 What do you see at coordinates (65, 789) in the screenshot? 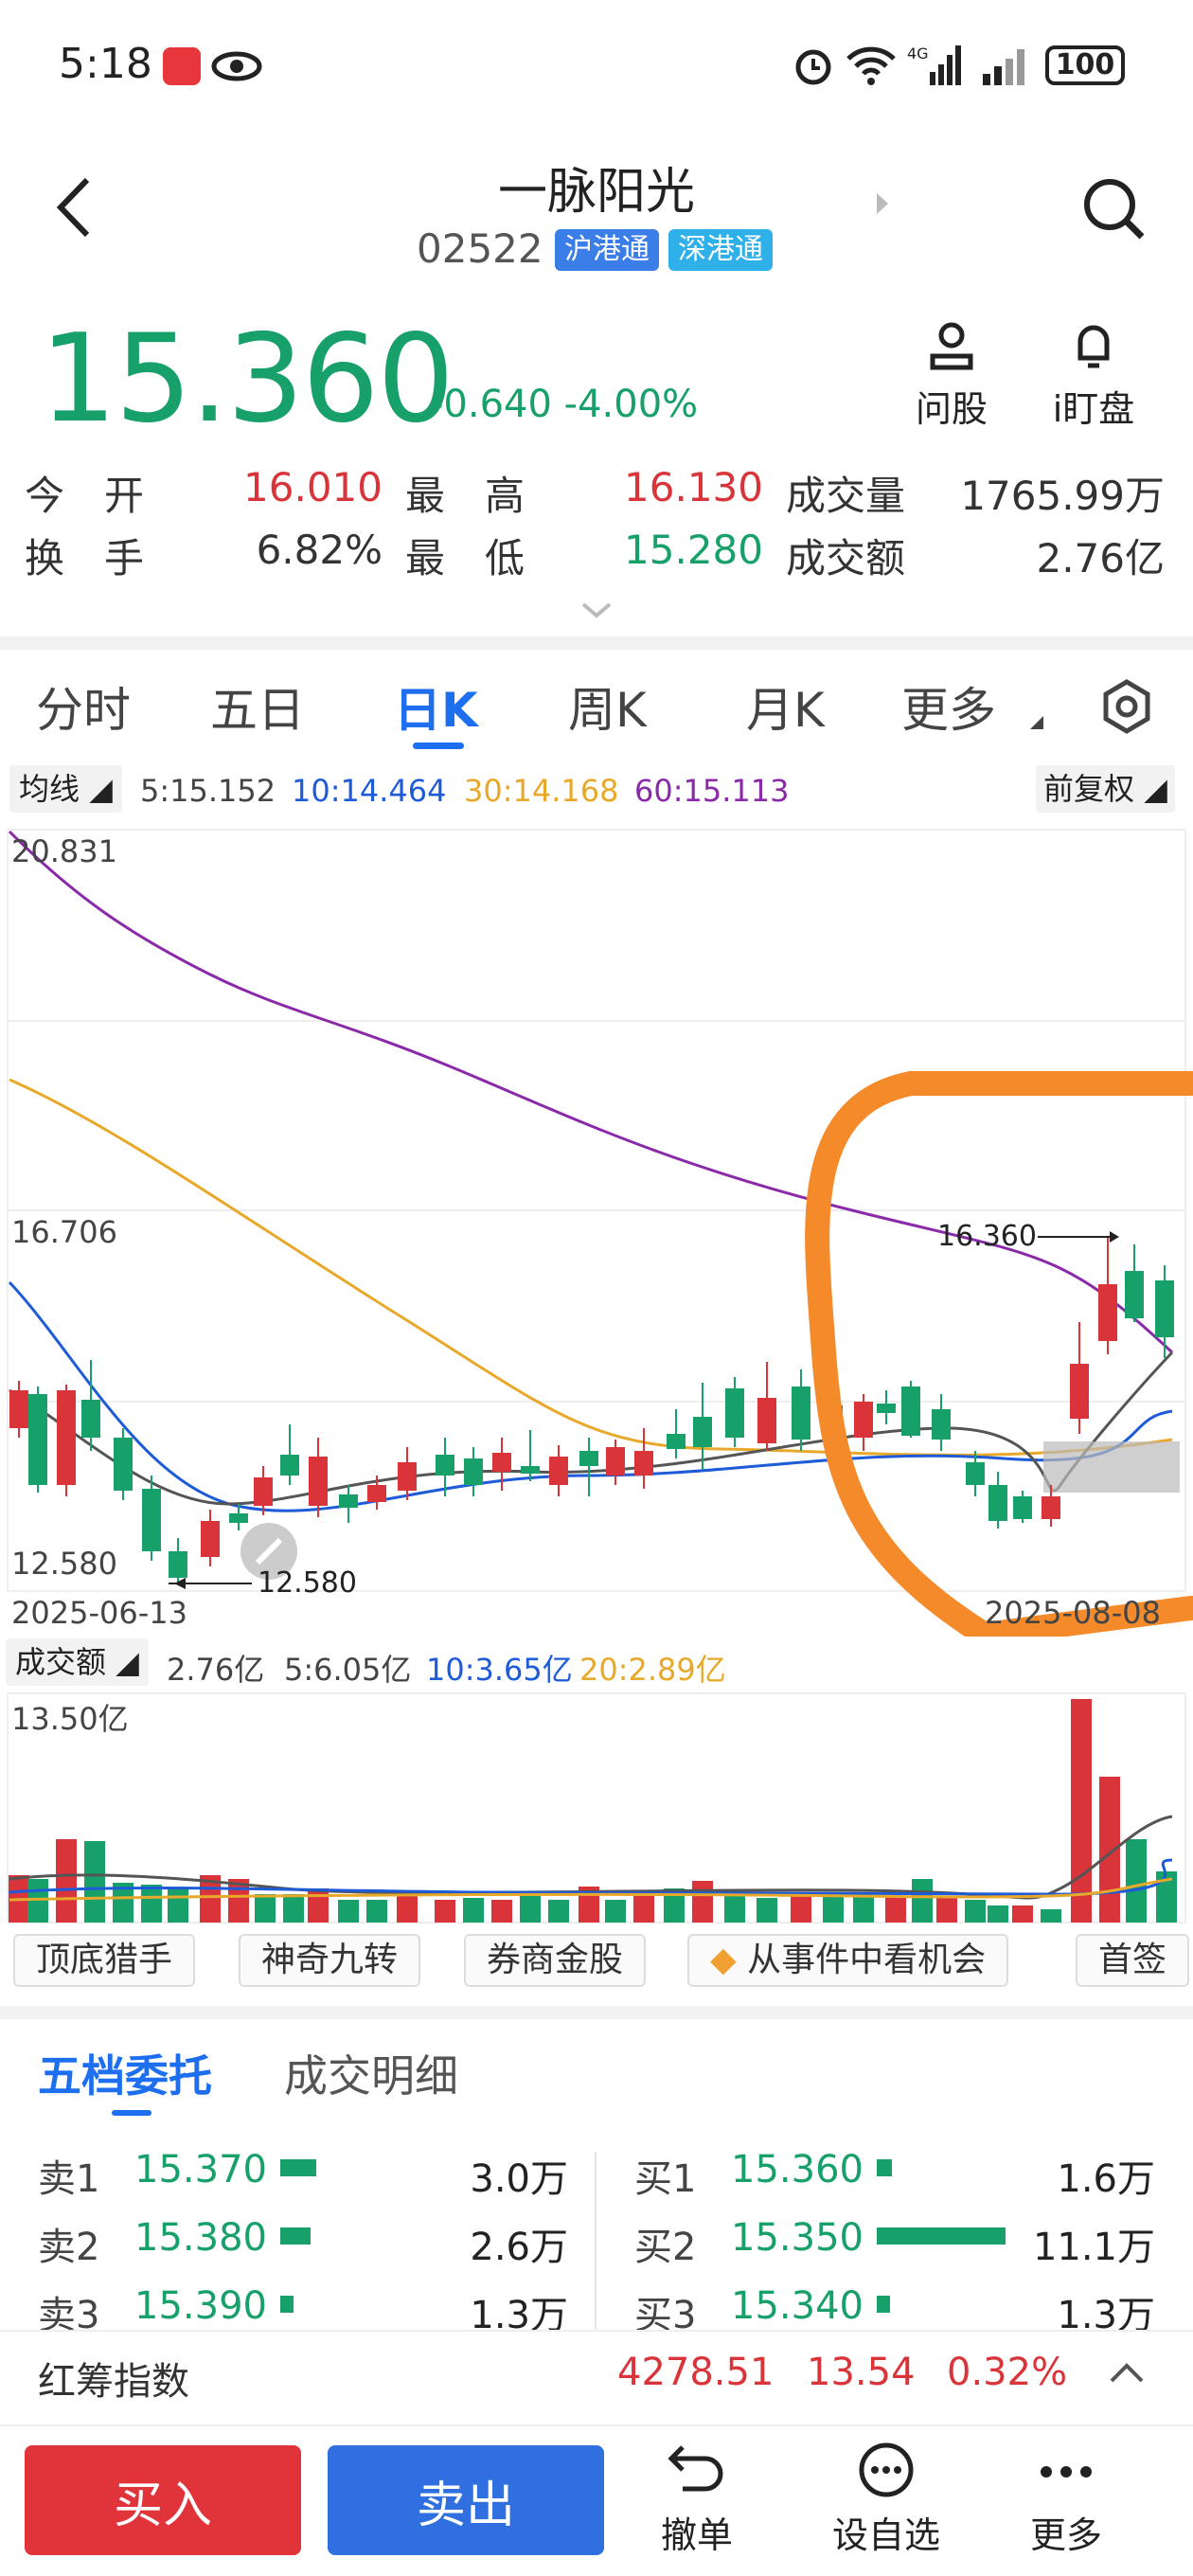
I see `ma-selector: 均线 ◢` at bounding box center [65, 789].